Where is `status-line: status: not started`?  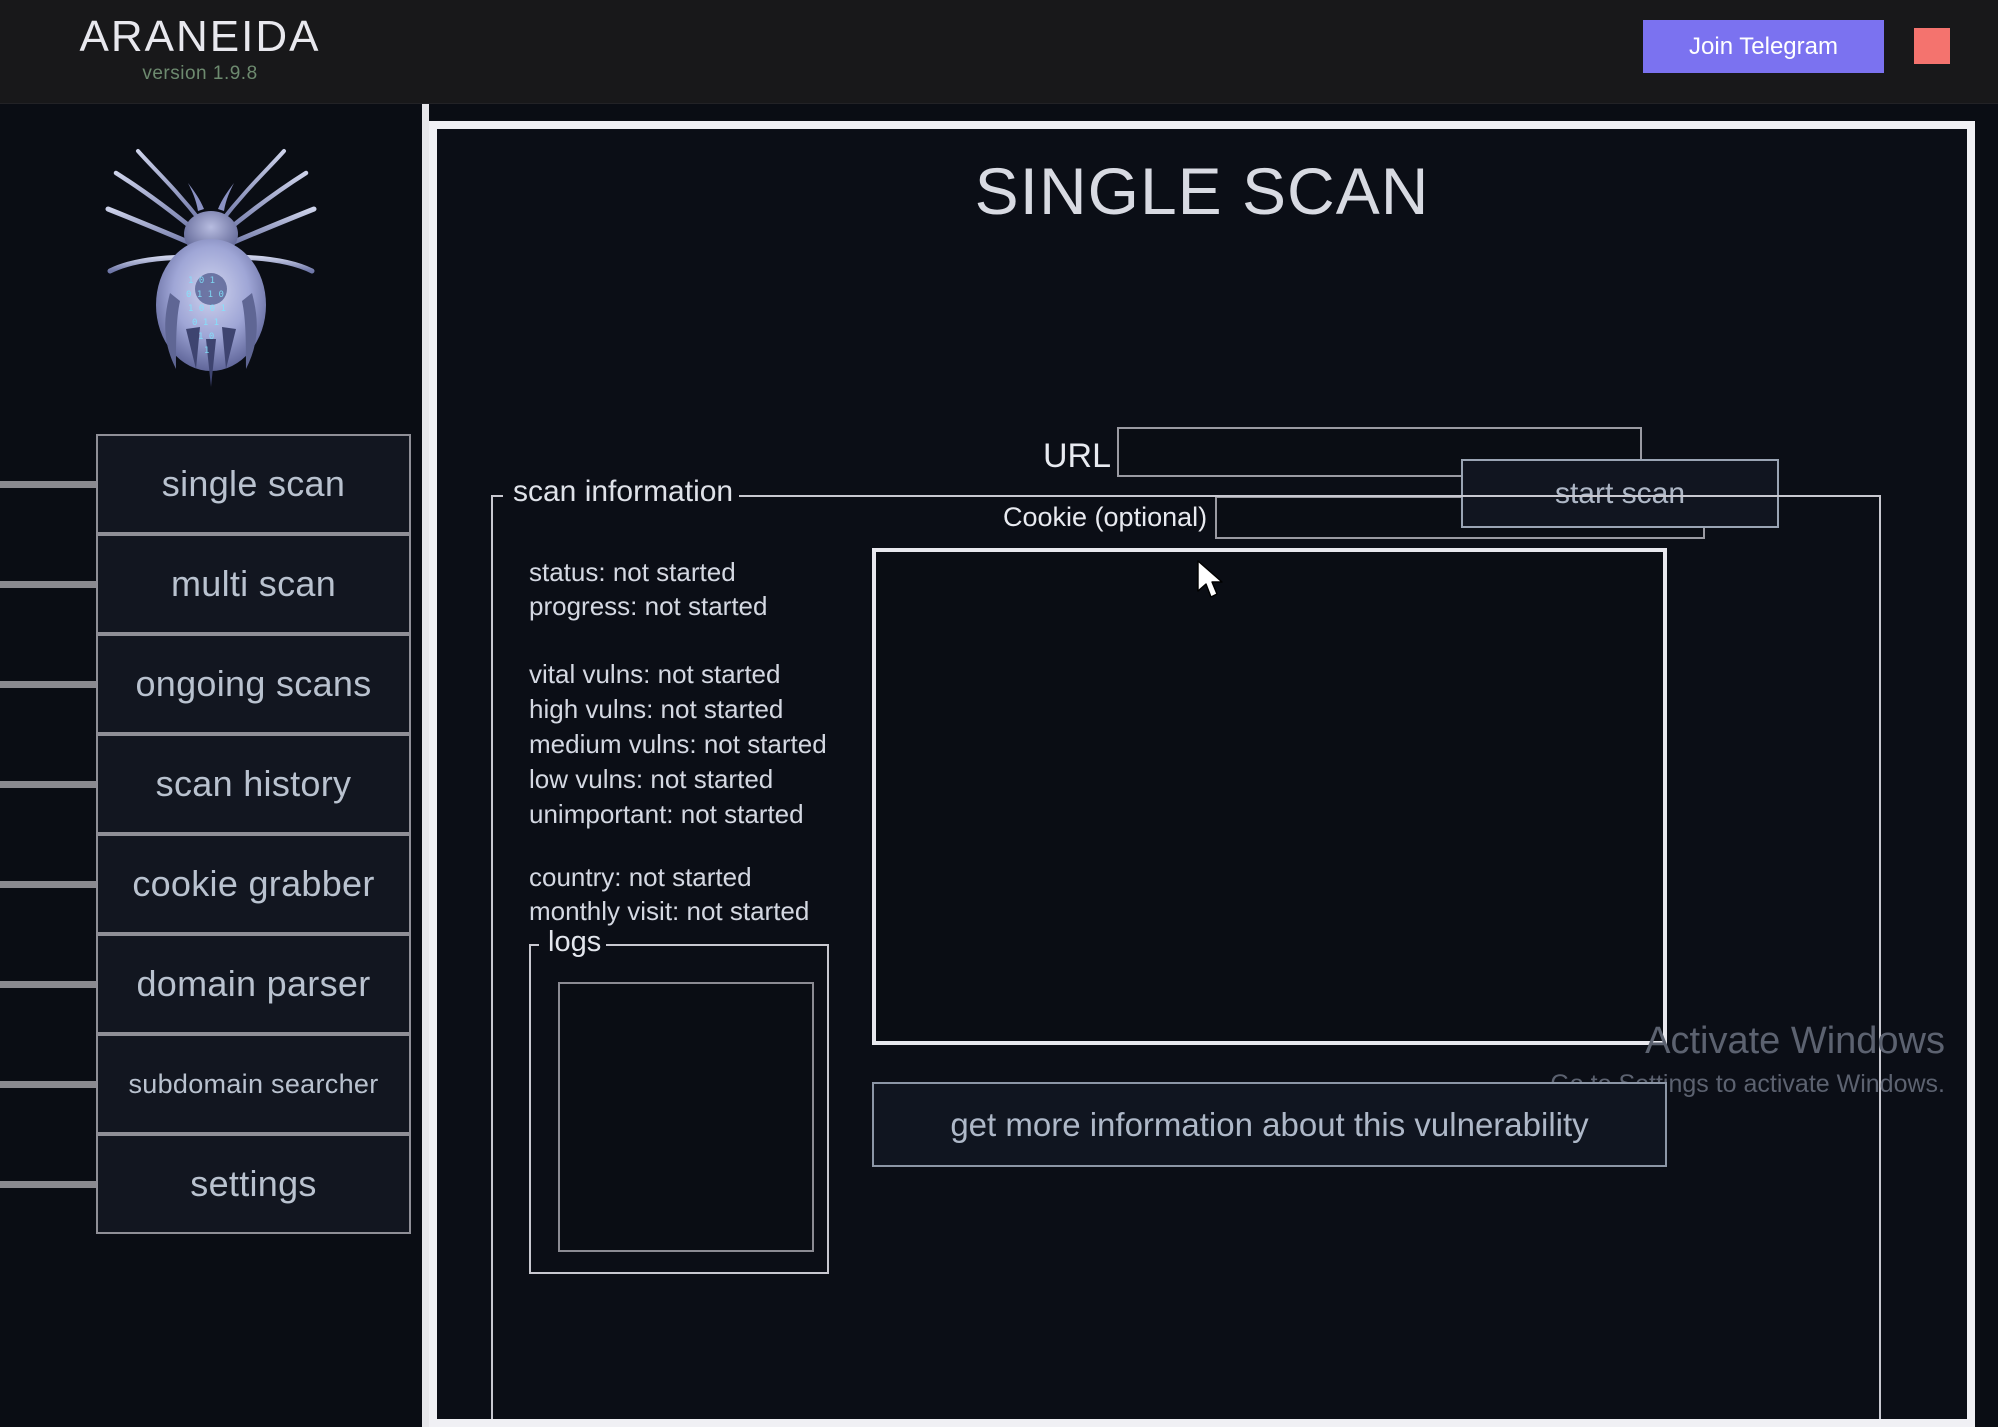
status-line: status: not started is located at coordinates (632, 572).